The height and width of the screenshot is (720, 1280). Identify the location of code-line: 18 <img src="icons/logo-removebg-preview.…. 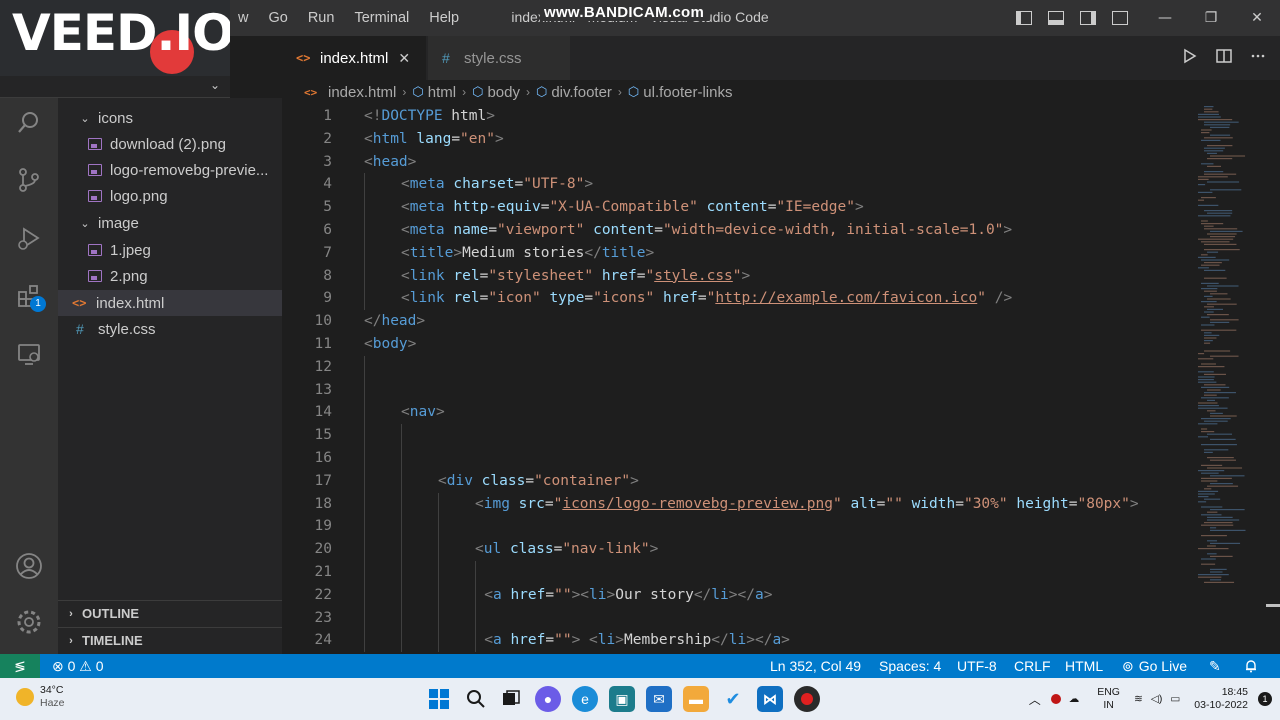
(742, 504).